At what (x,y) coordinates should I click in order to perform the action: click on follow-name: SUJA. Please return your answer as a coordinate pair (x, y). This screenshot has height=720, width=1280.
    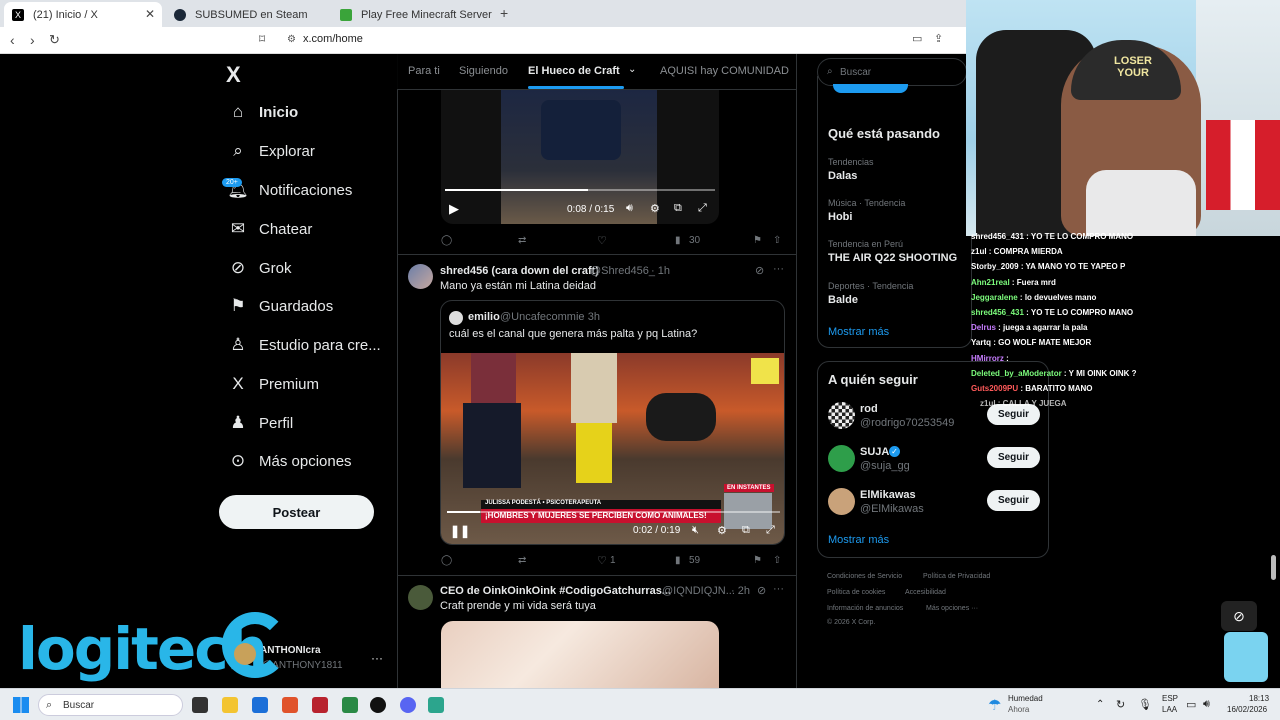
    Looking at the image, I should click on (874, 452).